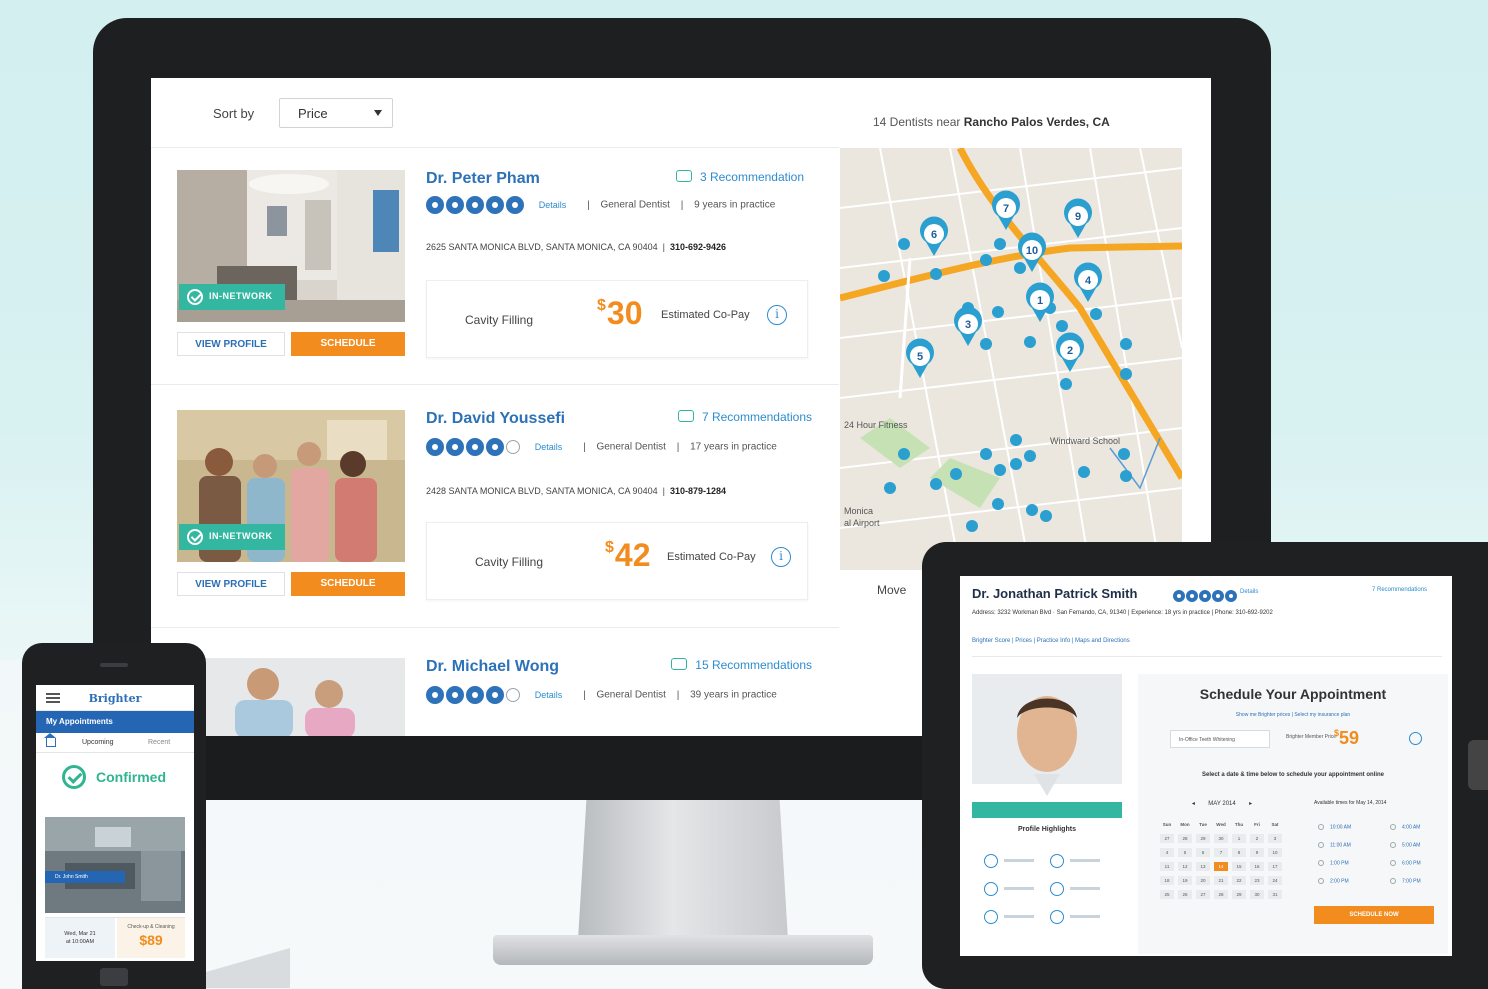  I want to click on calendar-day: 10, so click(1275, 852).